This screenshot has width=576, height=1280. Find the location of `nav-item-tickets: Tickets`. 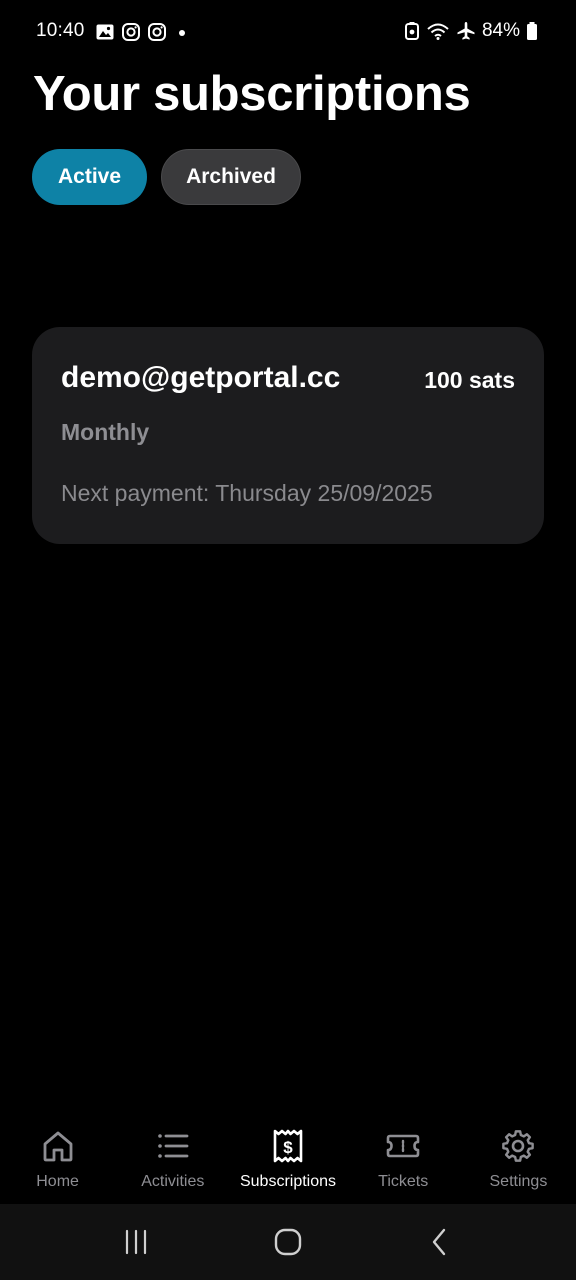

nav-item-tickets: Tickets is located at coordinates (403, 1161).